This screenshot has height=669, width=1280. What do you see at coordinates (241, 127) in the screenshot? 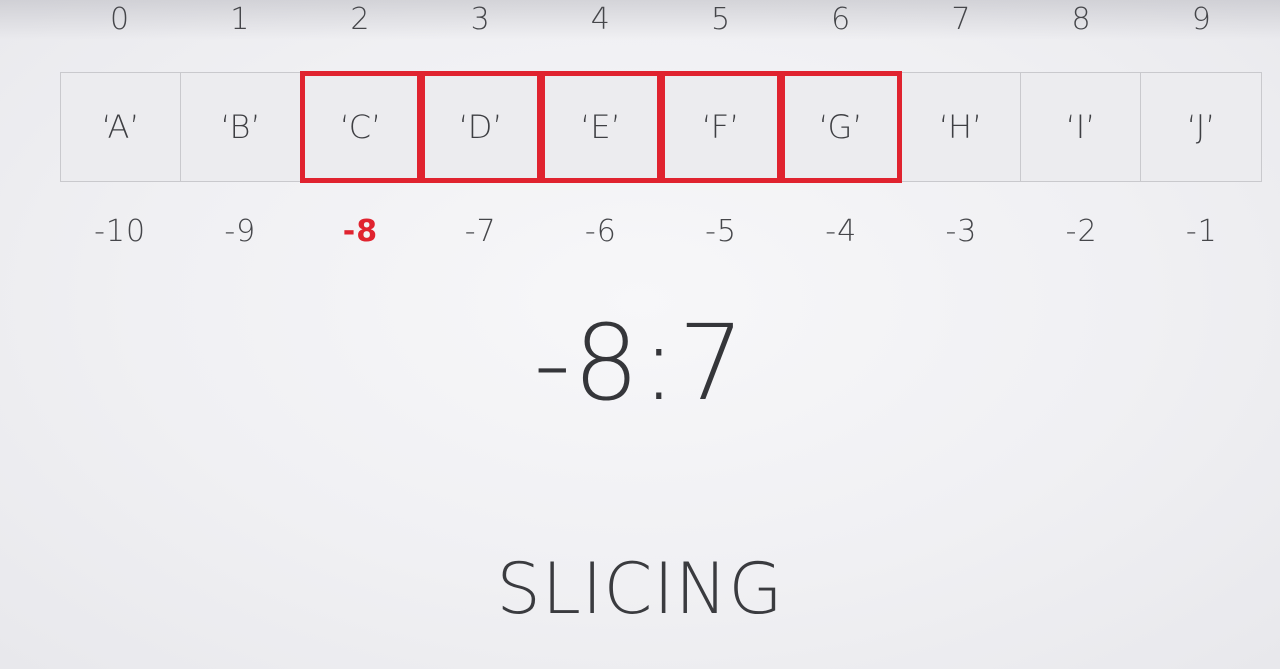
I see `element-cell: ‘B’` at bounding box center [241, 127].